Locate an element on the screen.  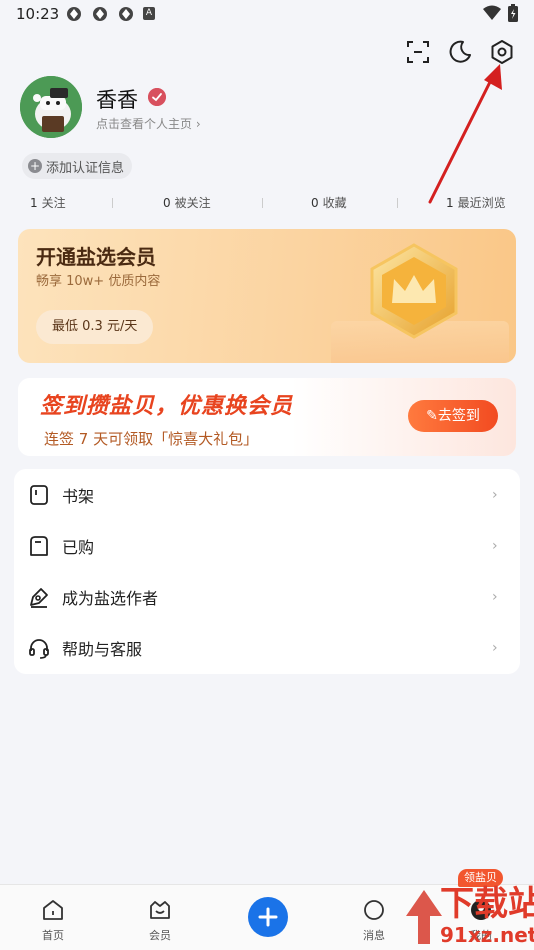
create-button is located at coordinates (268, 917).